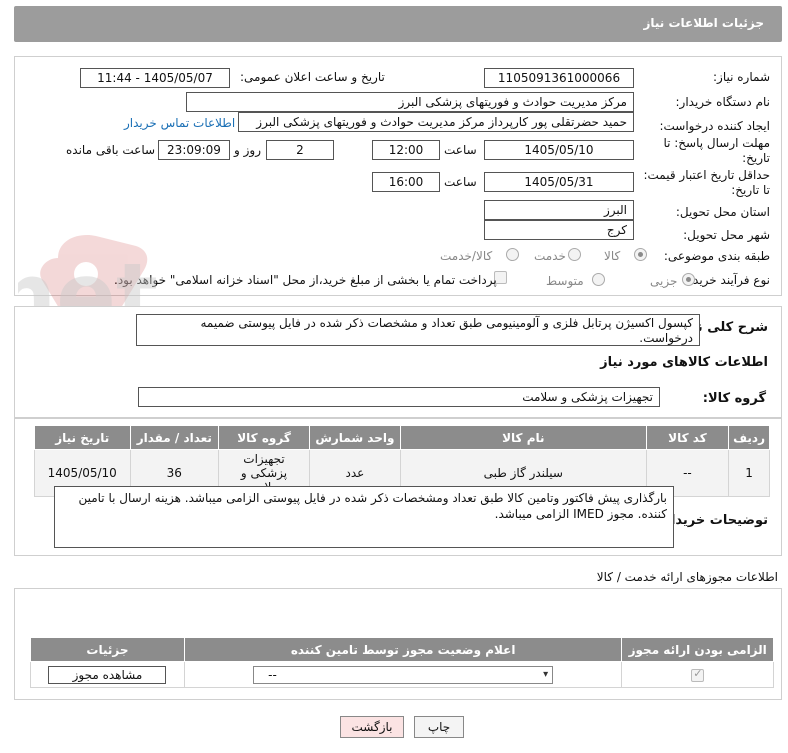 Image resolution: width=788 pixels, height=753 pixels. I want to click on chevron-down-icon: ▾, so click(546, 674).